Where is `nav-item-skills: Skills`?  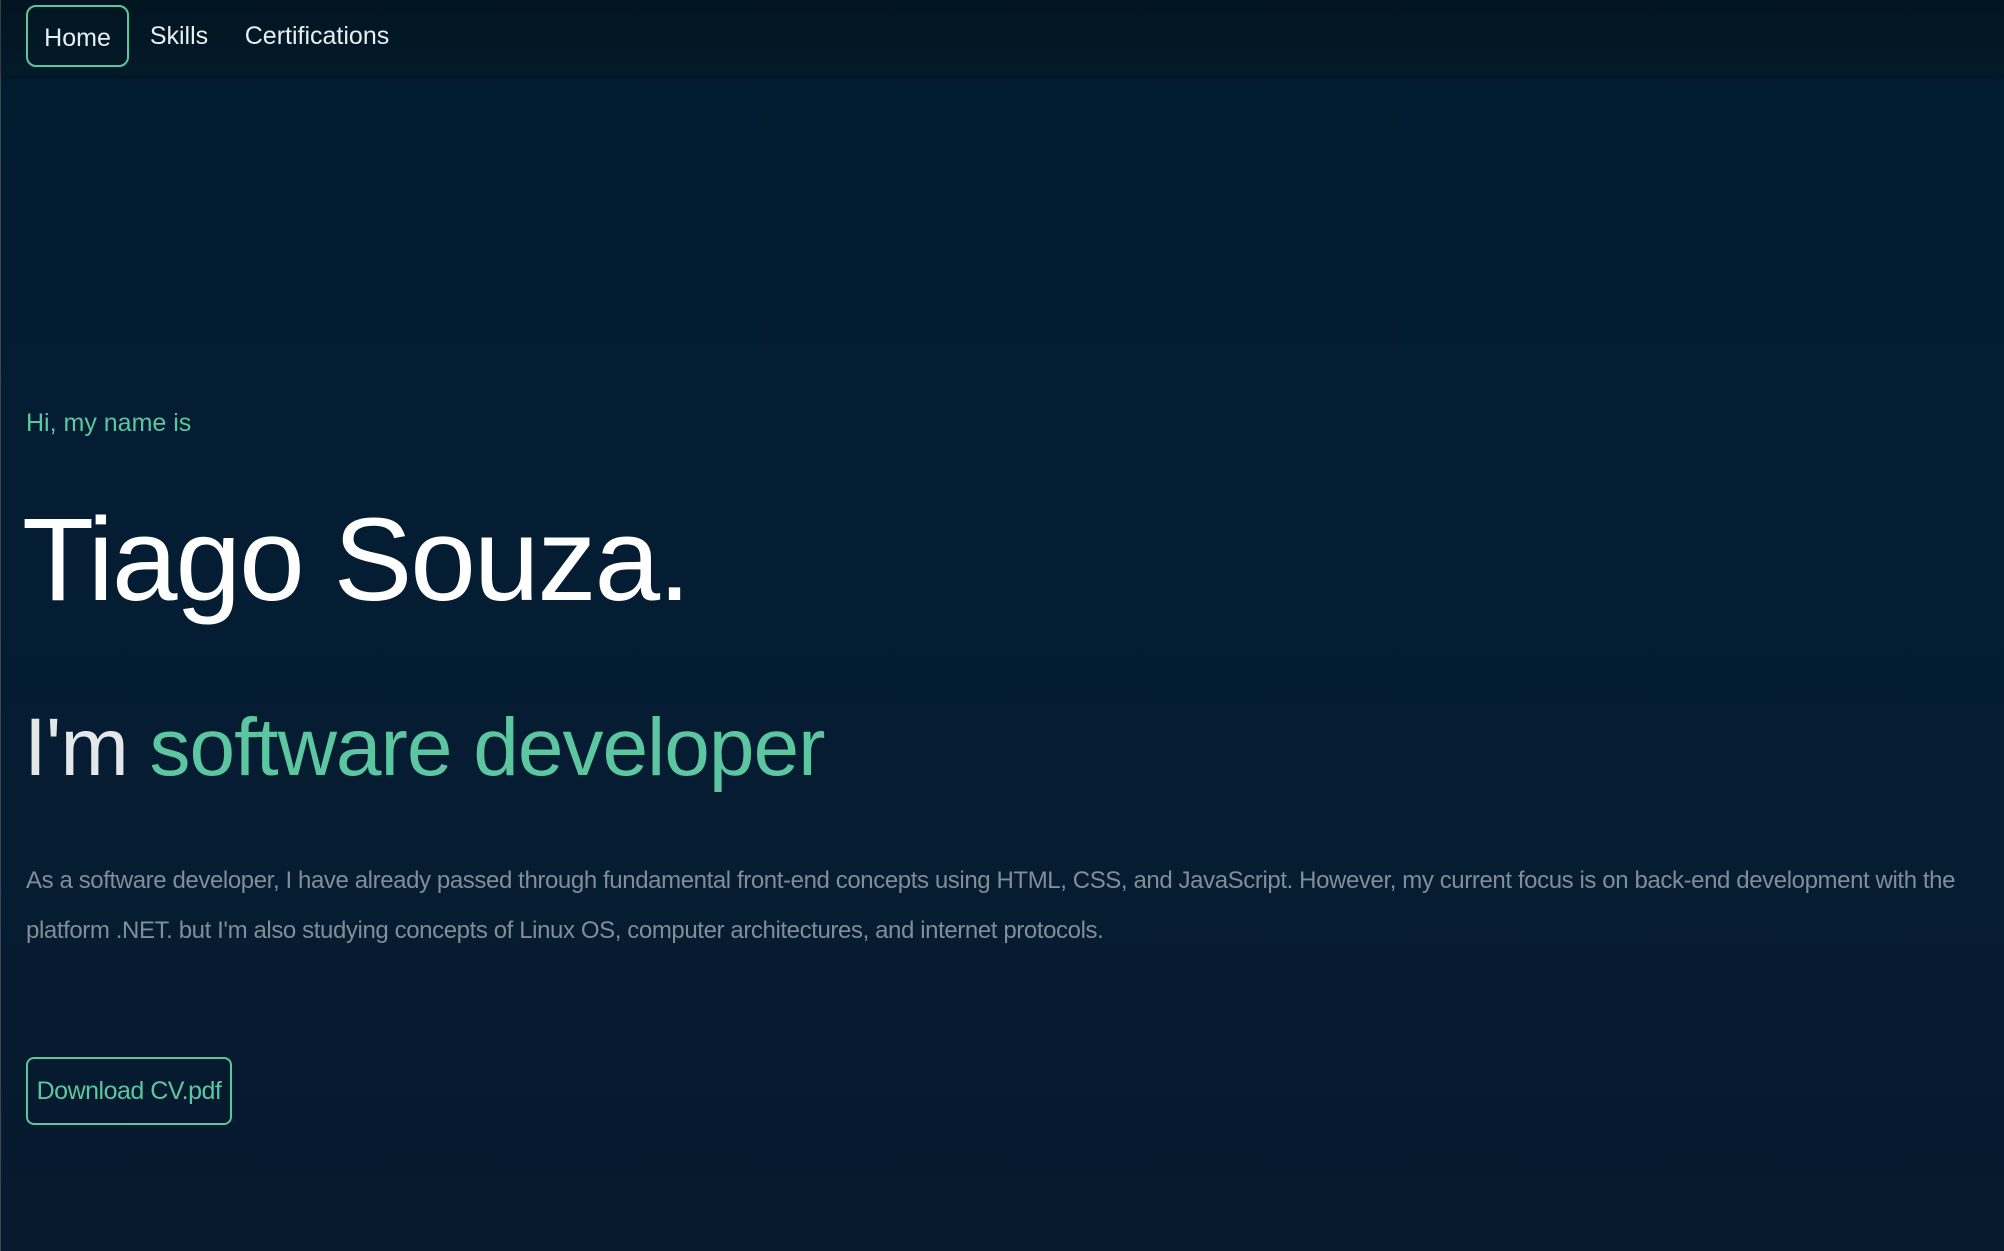
nav-item-skills: Skills is located at coordinates (179, 36).